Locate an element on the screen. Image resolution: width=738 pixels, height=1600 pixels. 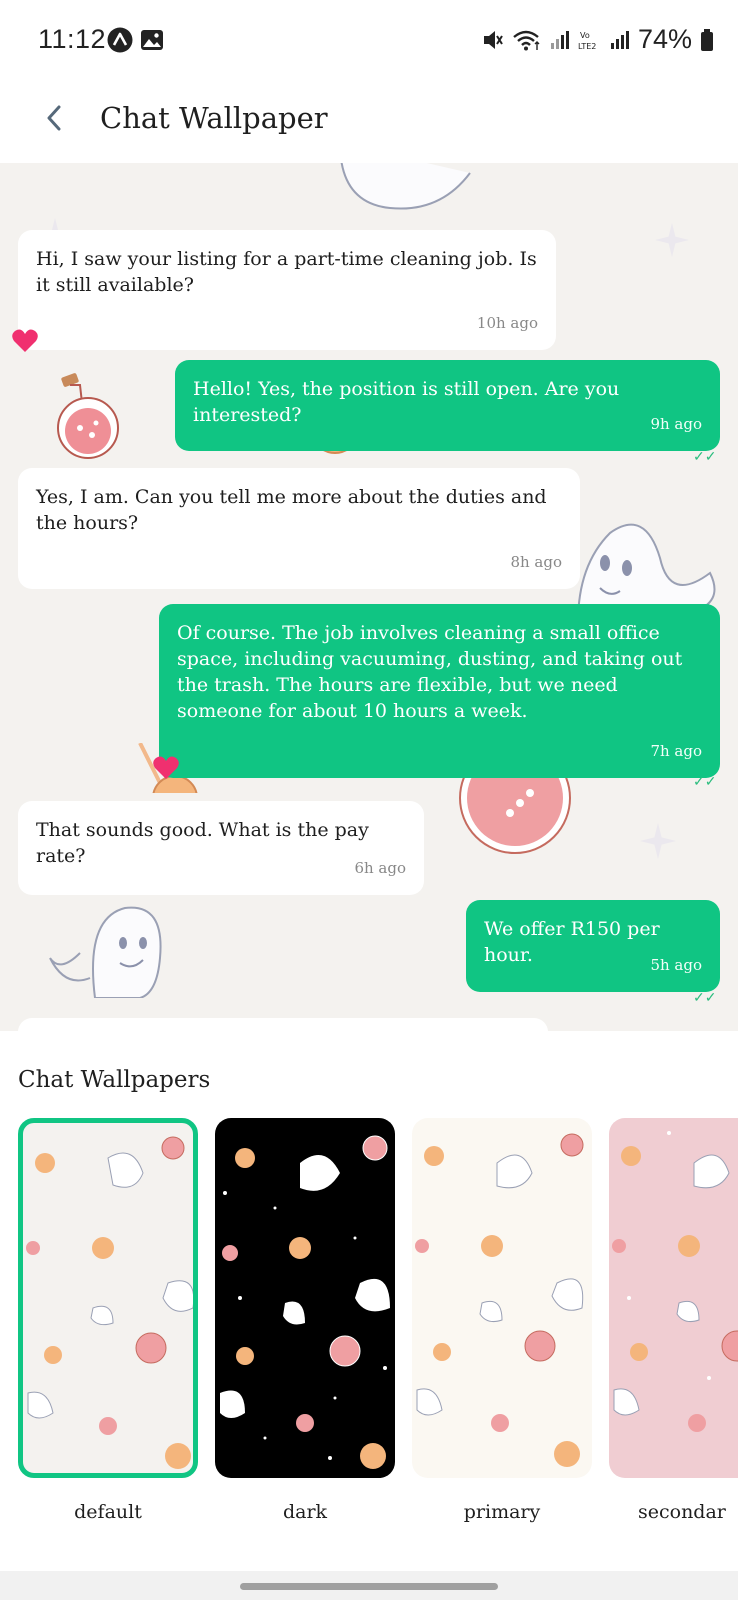
page-title: Chat Wallpaper is located at coordinates (214, 118).